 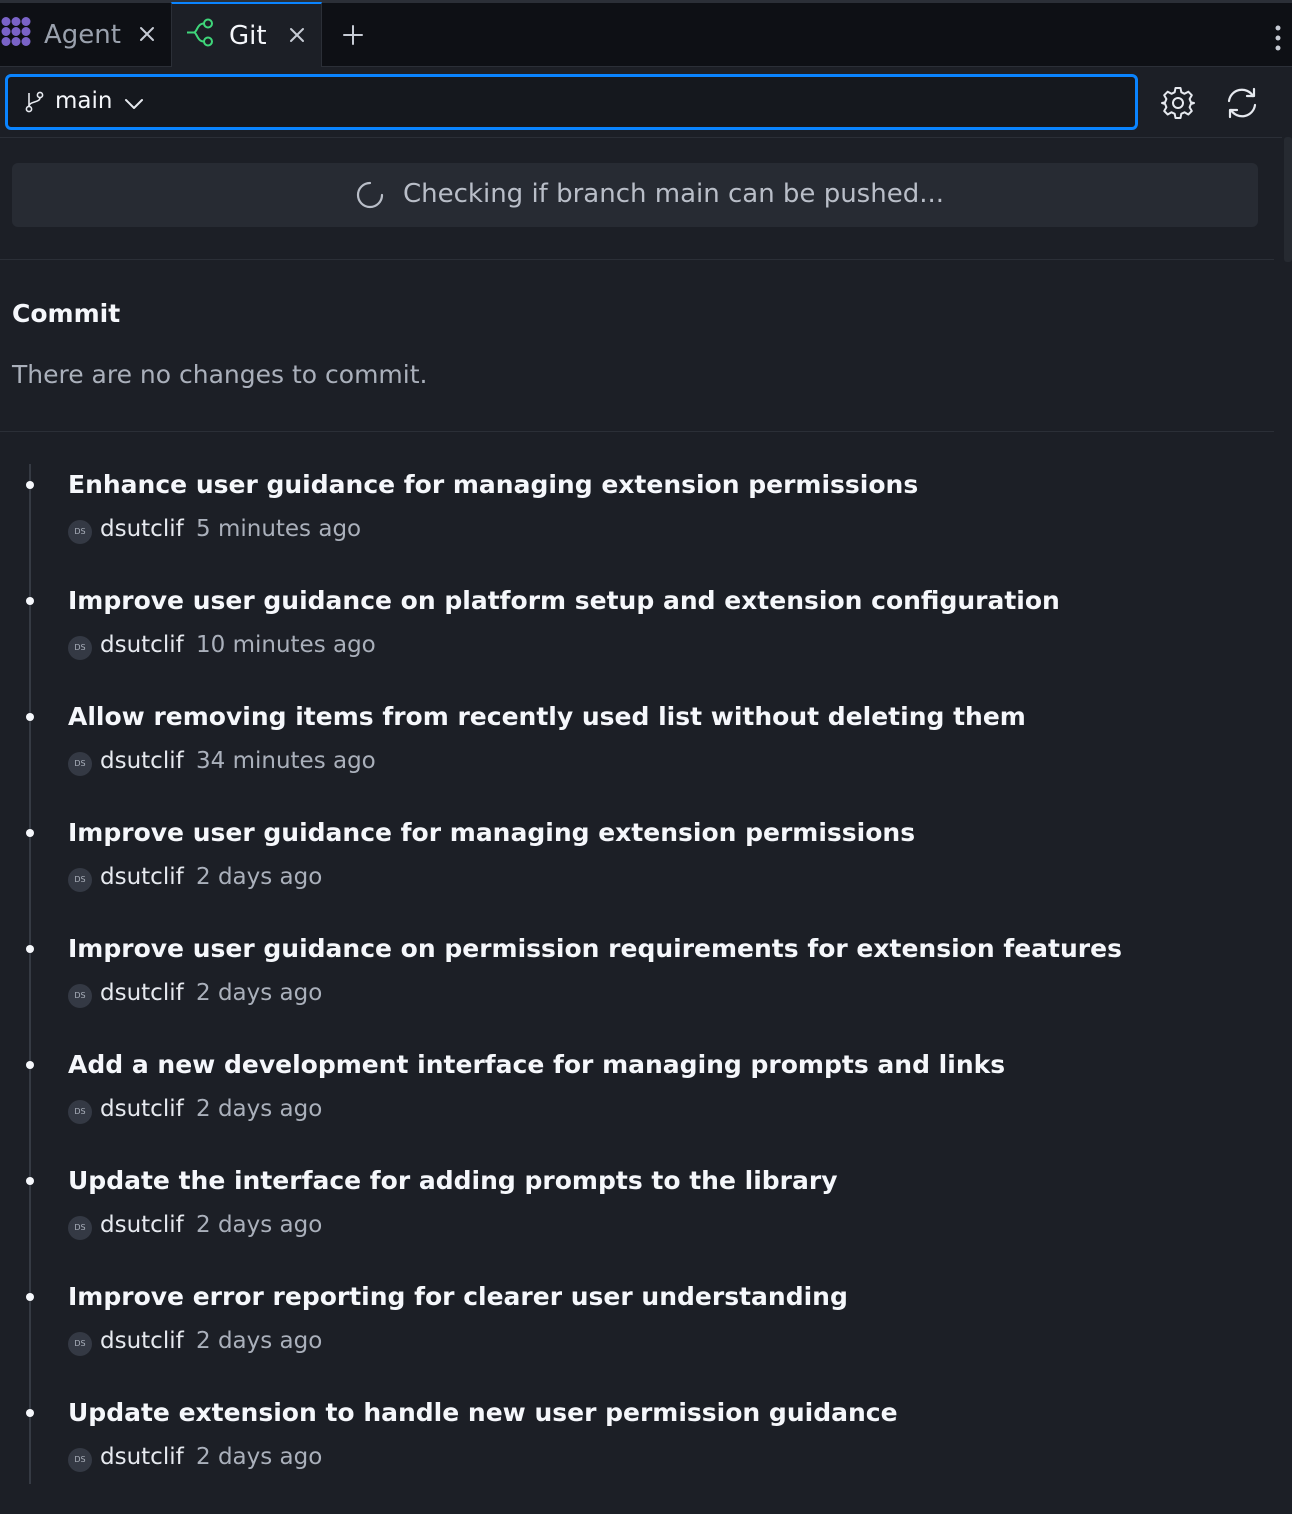 I want to click on scrollbar-thumb, so click(x=1288, y=199).